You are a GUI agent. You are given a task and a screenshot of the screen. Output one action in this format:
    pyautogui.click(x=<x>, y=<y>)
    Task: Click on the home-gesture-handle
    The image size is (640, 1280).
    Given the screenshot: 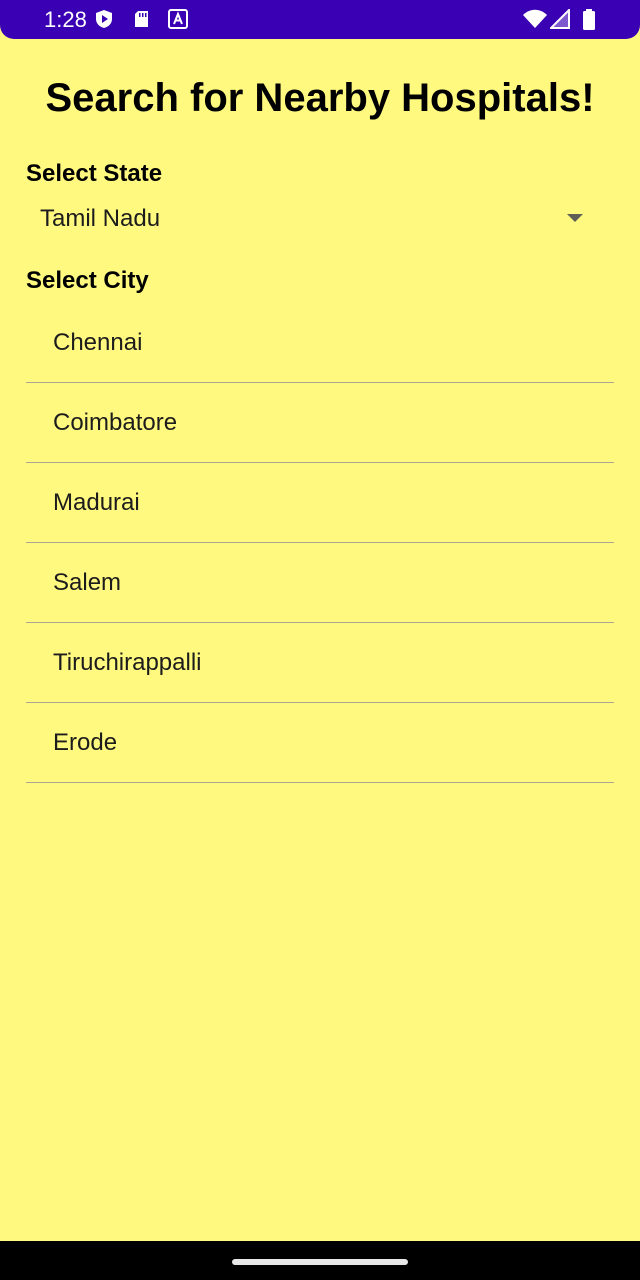 What is the action you would take?
    pyautogui.click(x=320, y=1262)
    